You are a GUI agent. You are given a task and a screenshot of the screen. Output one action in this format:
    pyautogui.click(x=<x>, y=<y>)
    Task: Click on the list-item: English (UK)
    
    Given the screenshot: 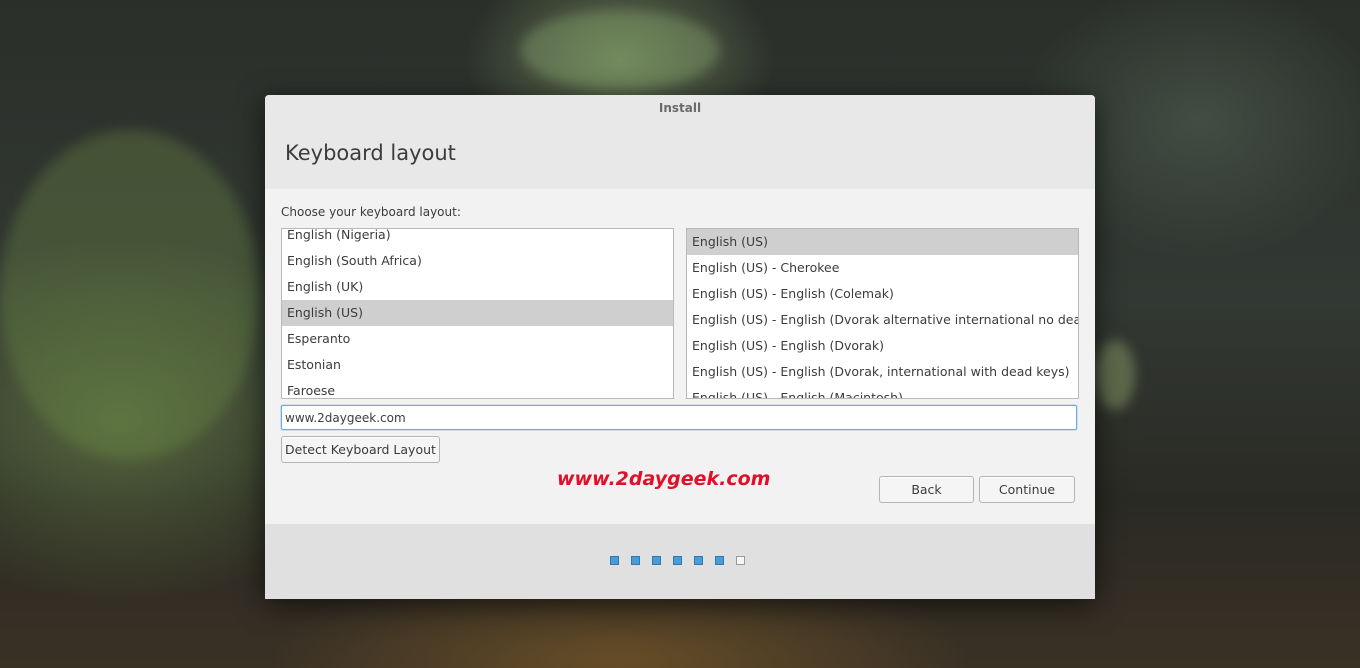 What is the action you would take?
    pyautogui.click(x=477, y=287)
    